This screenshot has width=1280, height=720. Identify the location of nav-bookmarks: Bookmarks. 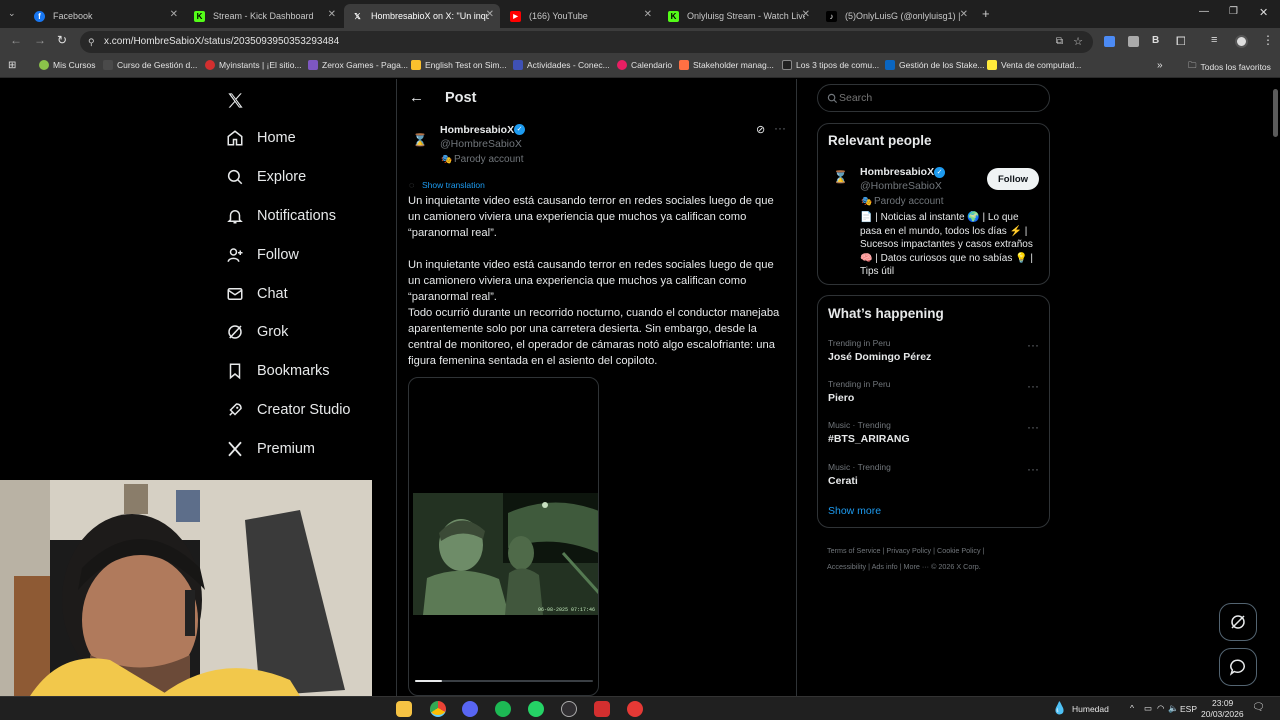
(278, 371).